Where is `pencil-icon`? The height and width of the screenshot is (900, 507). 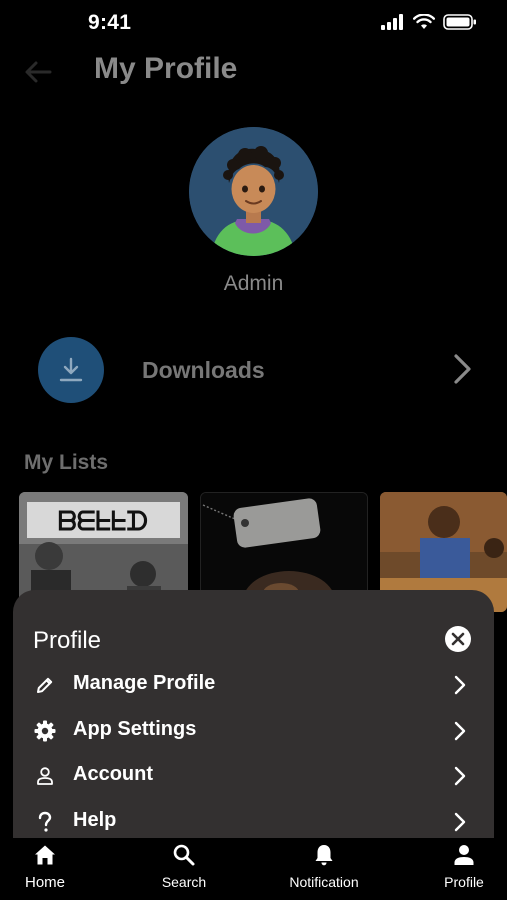
pencil-icon is located at coordinates (45, 685).